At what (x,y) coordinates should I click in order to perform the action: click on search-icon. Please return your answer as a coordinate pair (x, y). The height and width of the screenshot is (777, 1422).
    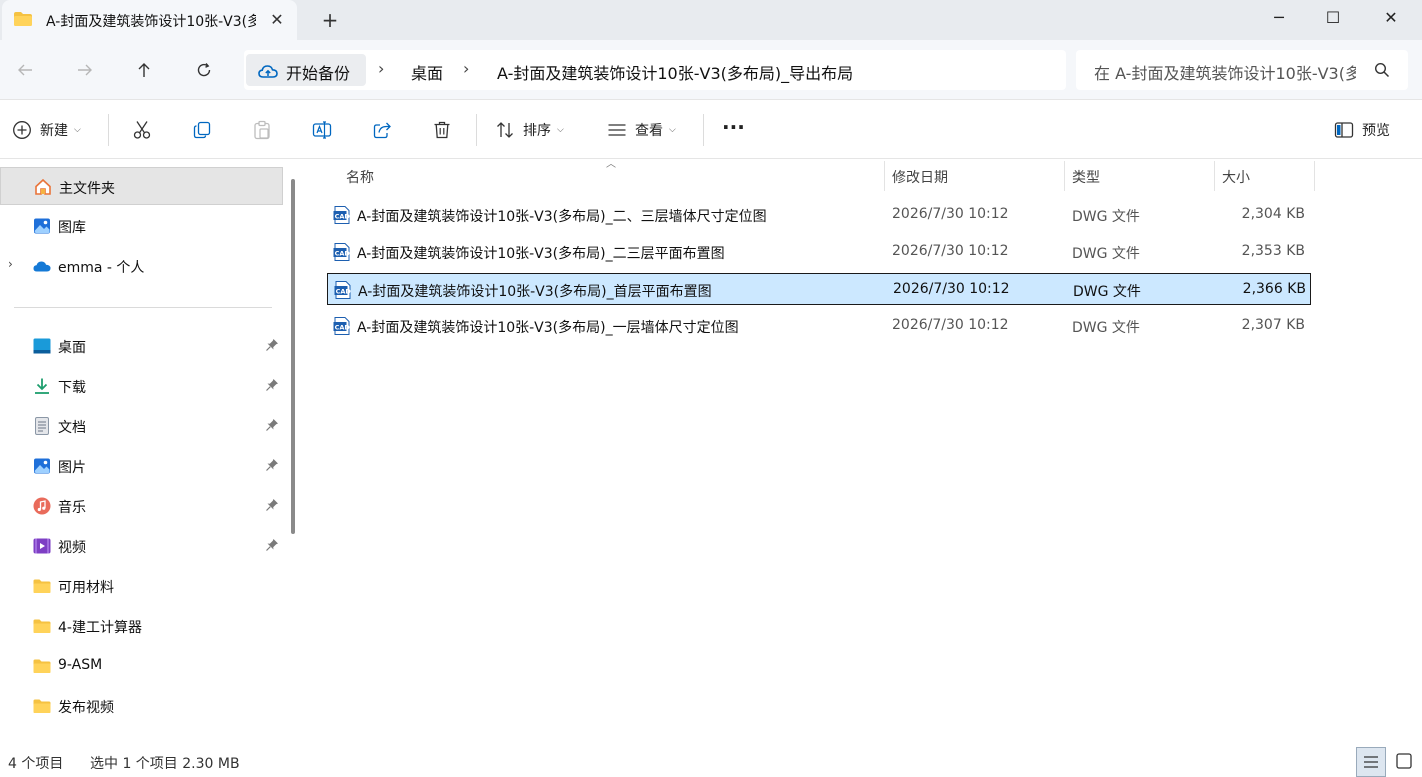
    Looking at the image, I should click on (1382, 70).